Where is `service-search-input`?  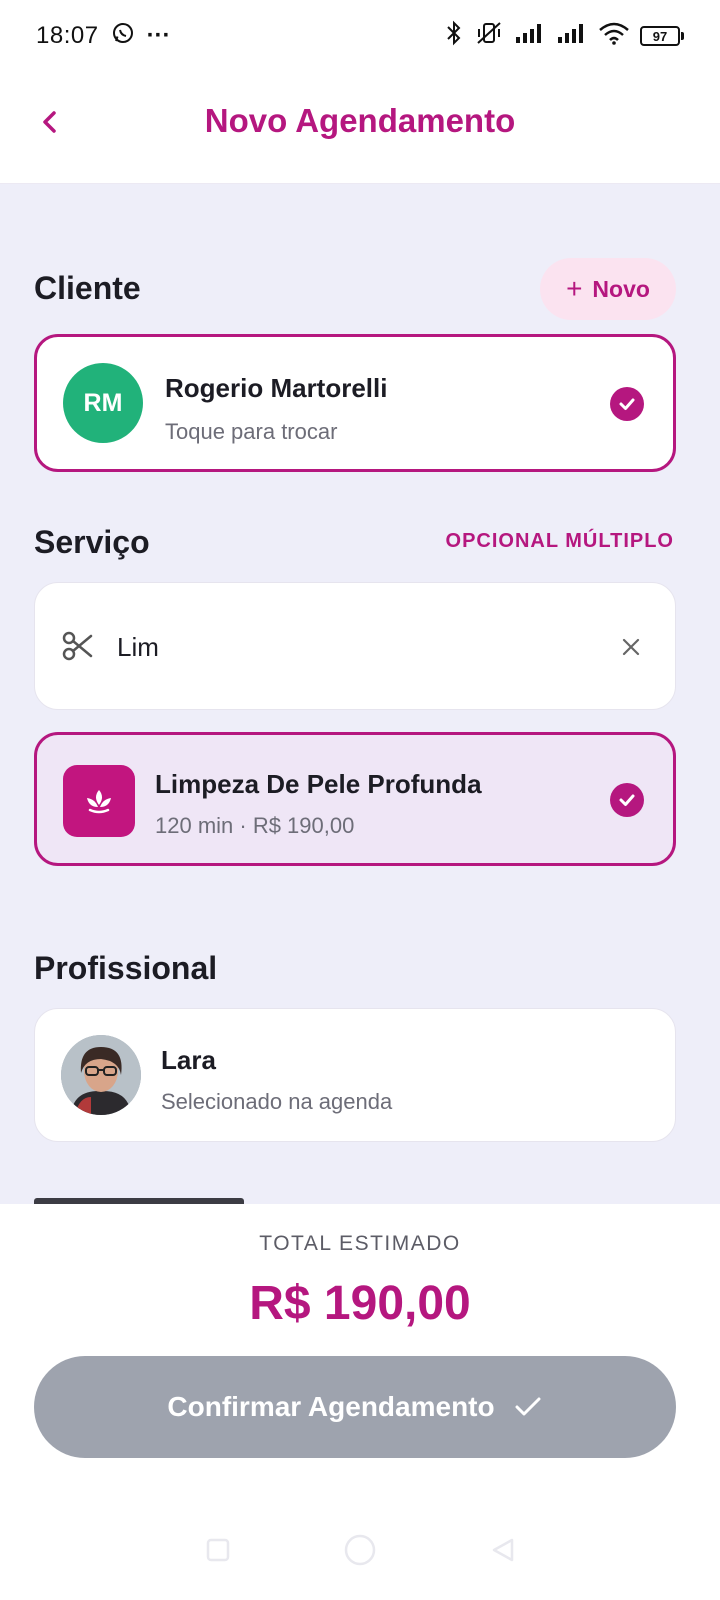
service-search-input is located at coordinates (357, 647).